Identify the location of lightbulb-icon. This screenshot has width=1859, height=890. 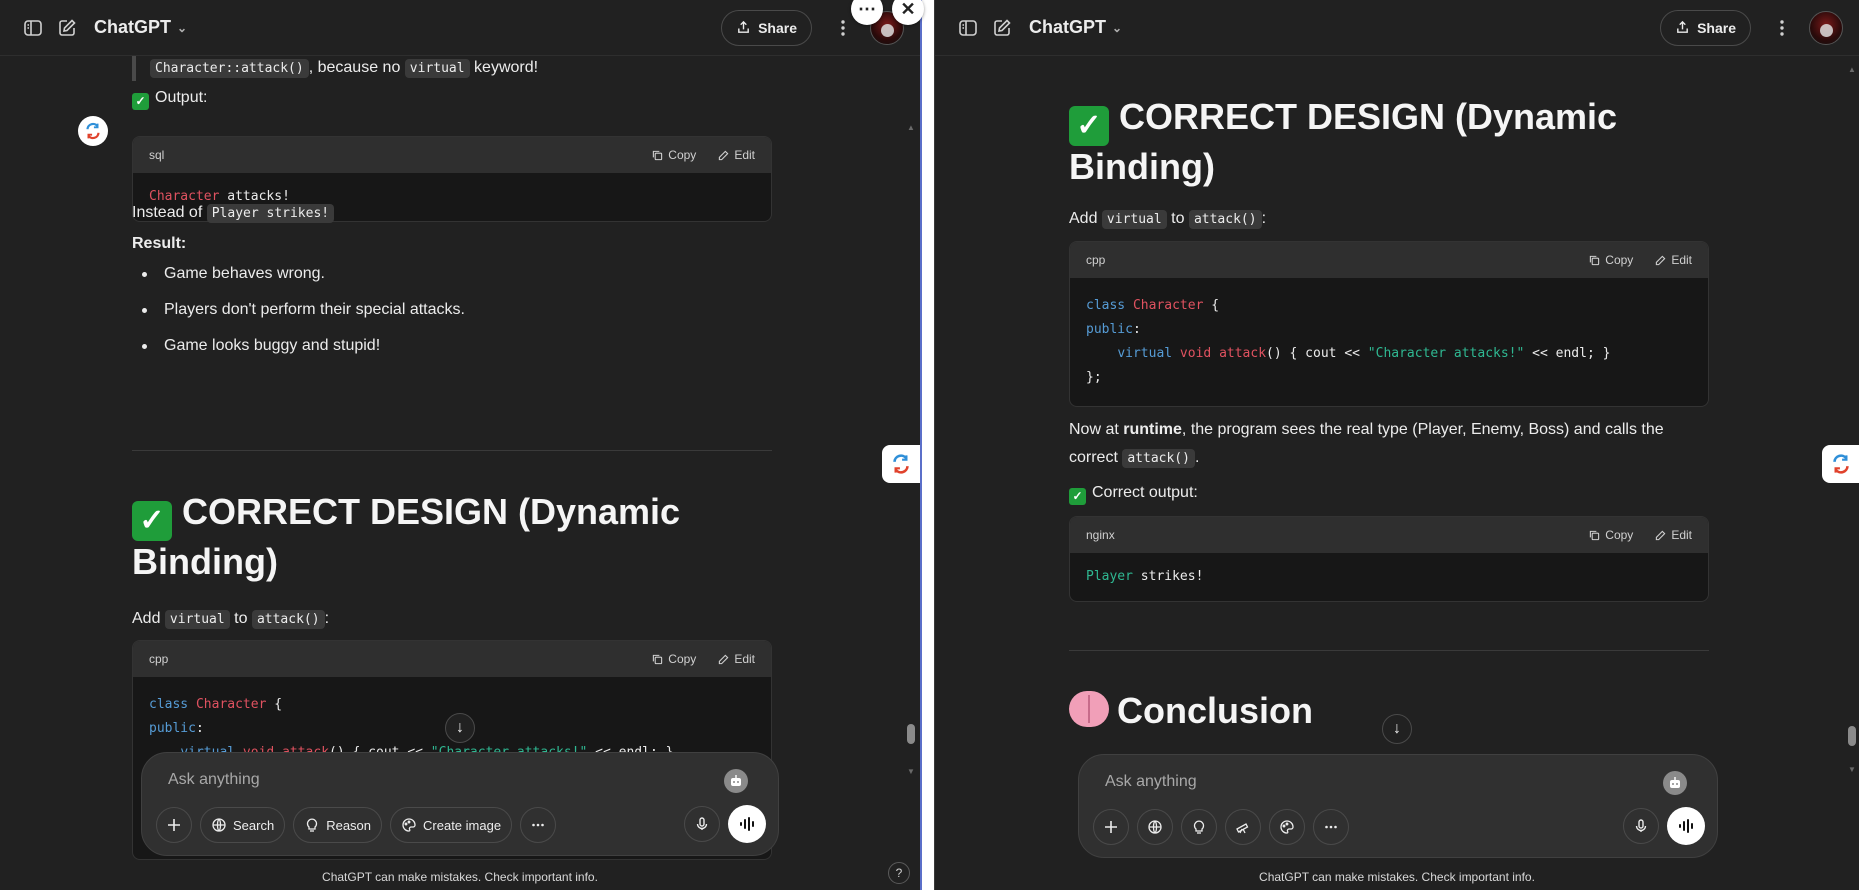
(1199, 827).